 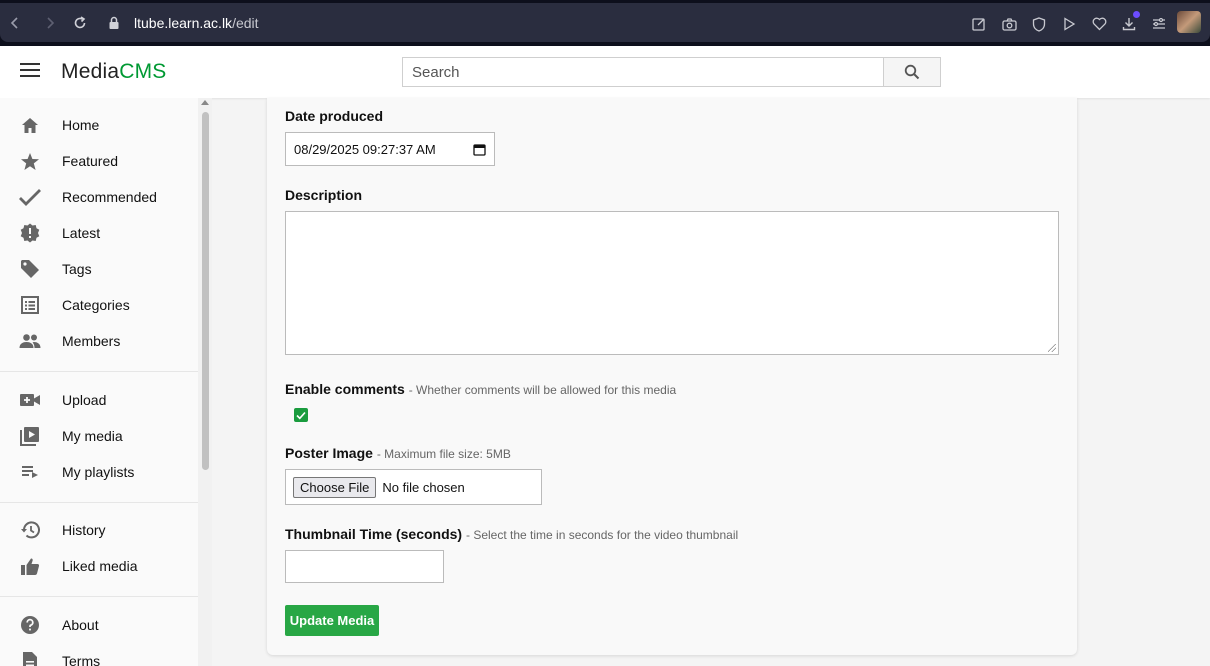 I want to click on sidebar-item-label: About, so click(x=80, y=625).